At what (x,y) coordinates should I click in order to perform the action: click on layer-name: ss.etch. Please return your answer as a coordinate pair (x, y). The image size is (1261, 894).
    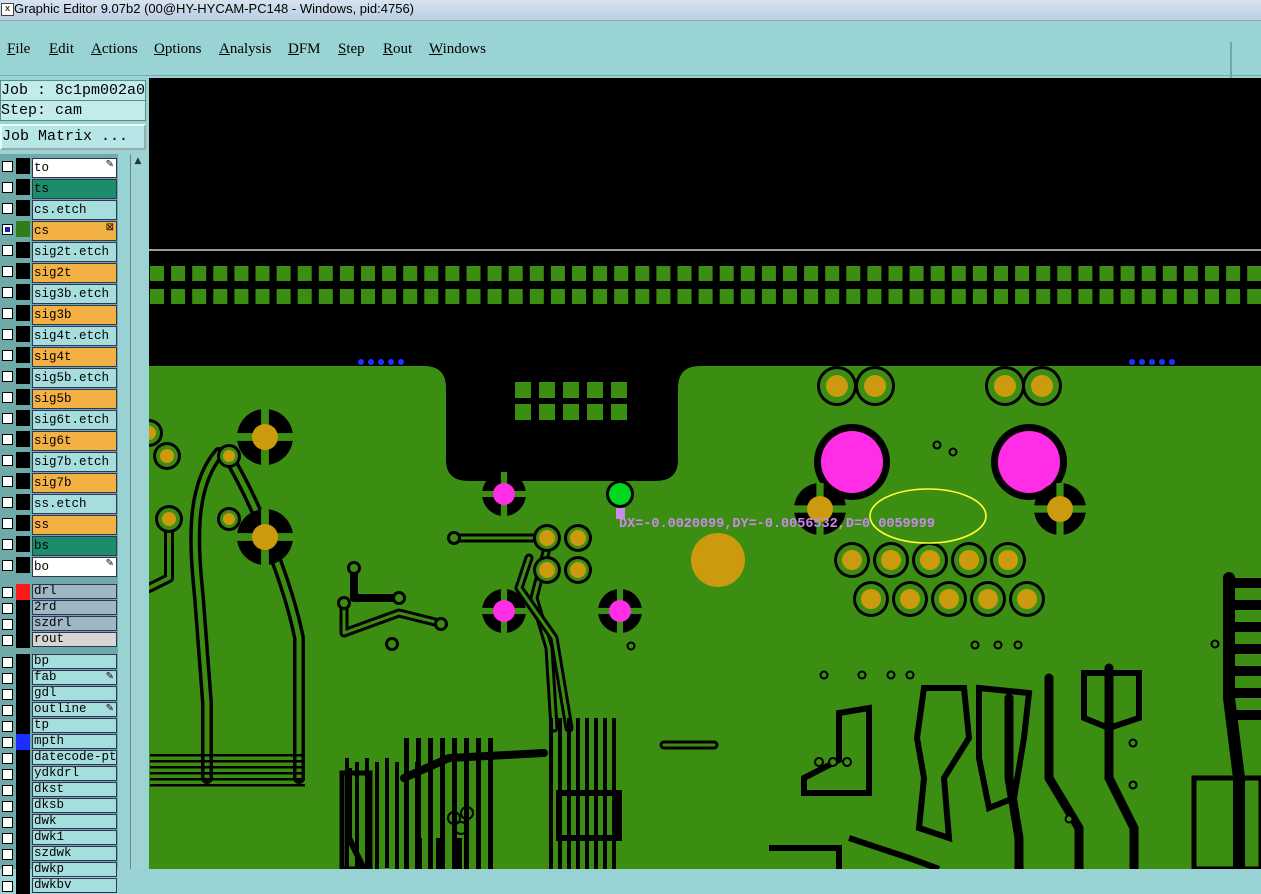
    Looking at the image, I should click on (74, 504).